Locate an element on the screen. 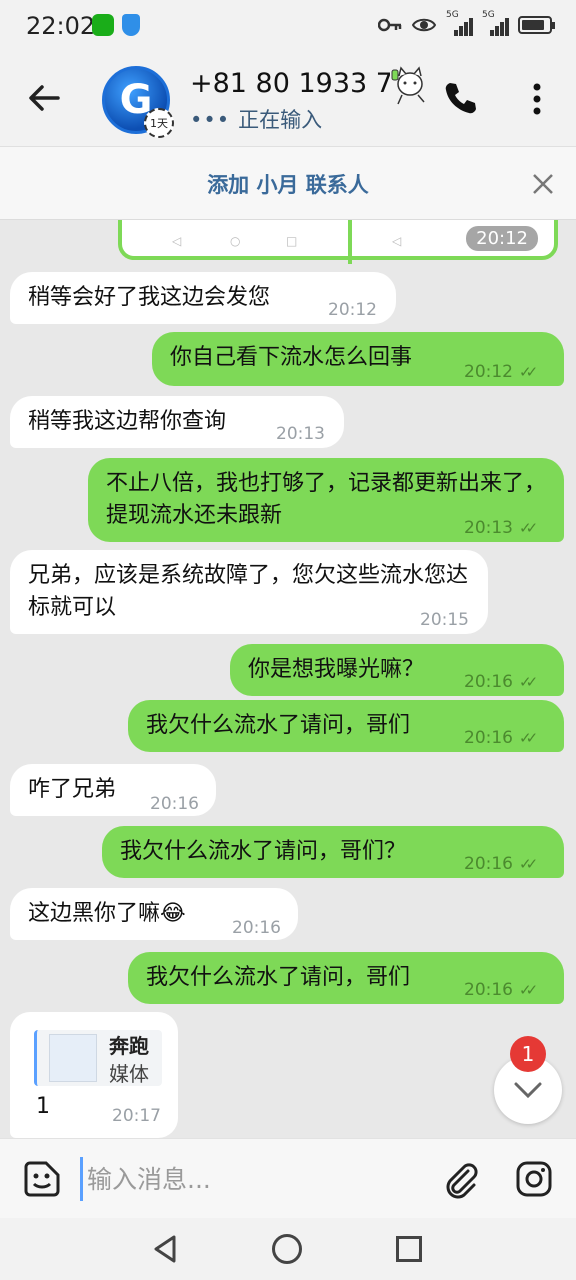 The height and width of the screenshot is (1280, 576). message-text: 稍等会好了我这边会发您 is located at coordinates (149, 297).